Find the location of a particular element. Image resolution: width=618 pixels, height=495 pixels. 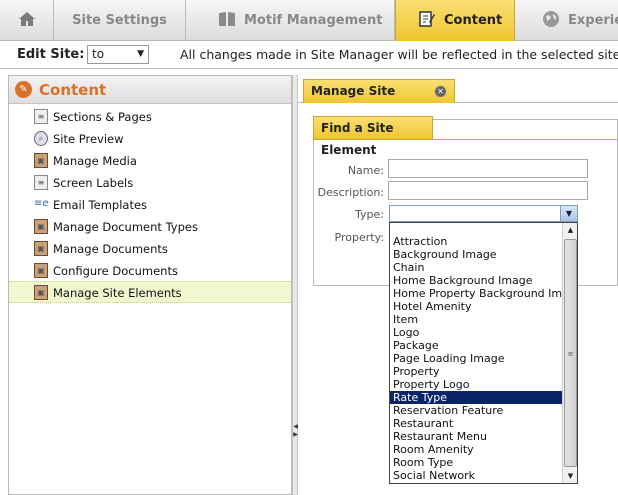

scrollbar-thumb: ≡ is located at coordinates (570, 353).